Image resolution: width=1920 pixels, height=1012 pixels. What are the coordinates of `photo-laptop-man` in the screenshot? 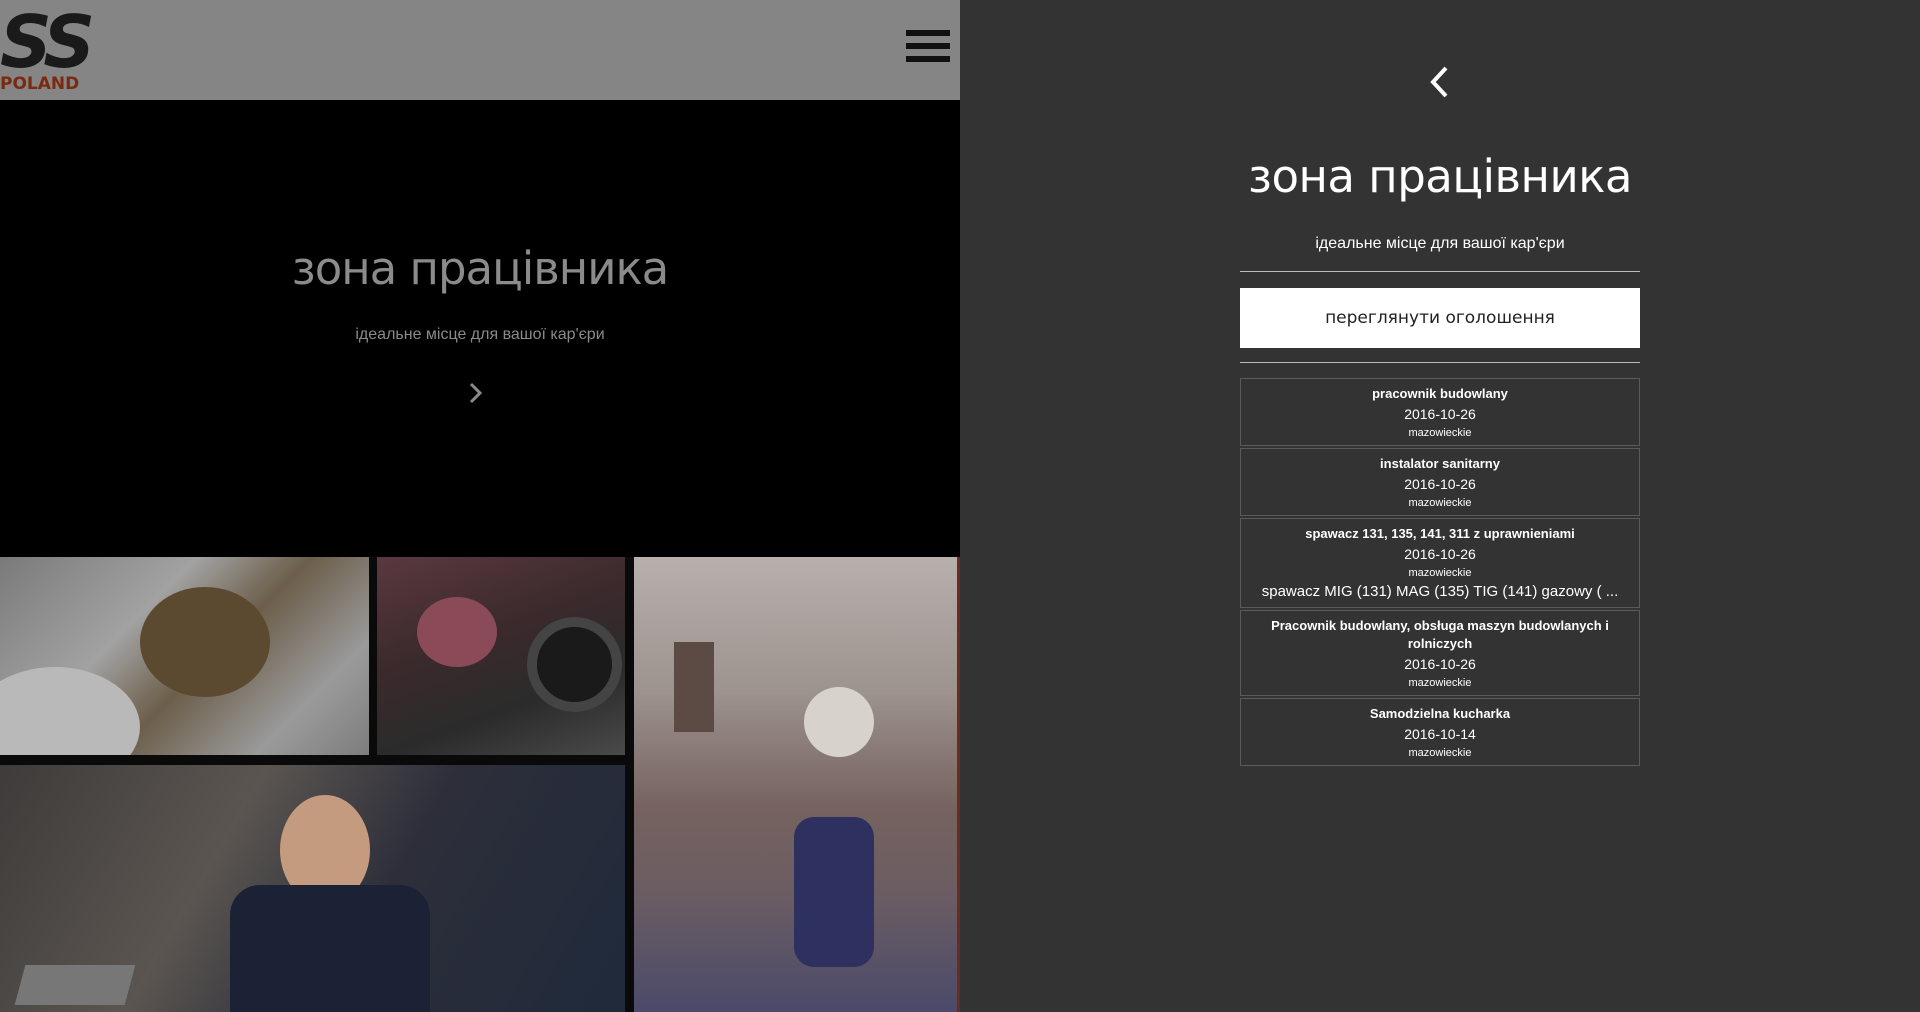 It's located at (312, 888).